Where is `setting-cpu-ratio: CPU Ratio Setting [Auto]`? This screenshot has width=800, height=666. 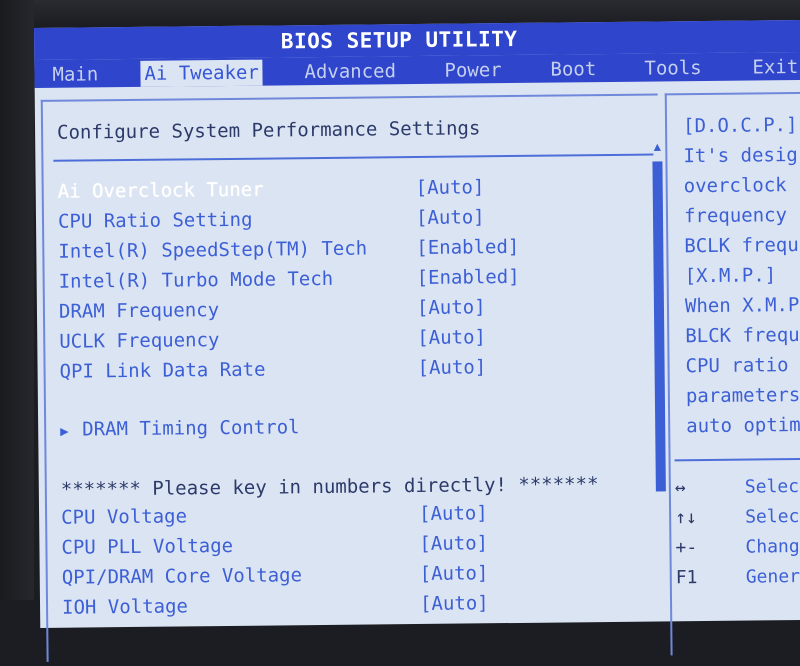
setting-cpu-ratio: CPU Ratio Setting [Auto] is located at coordinates (271, 219).